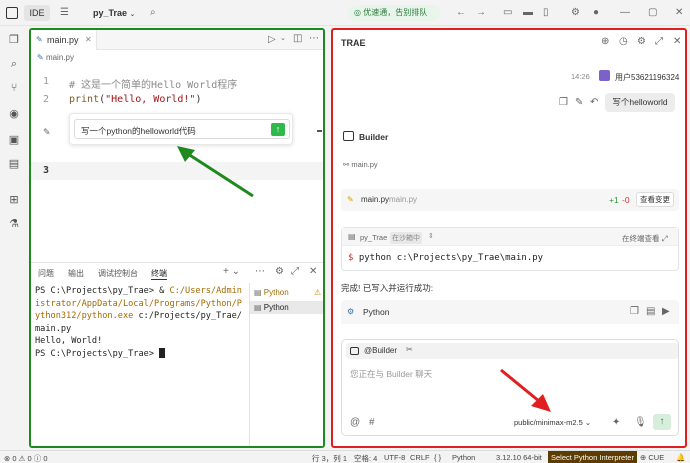 The height and width of the screenshot is (463, 690). What do you see at coordinates (546, 13) in the screenshot?
I see `layout-aux-icon: ▯` at bounding box center [546, 13].